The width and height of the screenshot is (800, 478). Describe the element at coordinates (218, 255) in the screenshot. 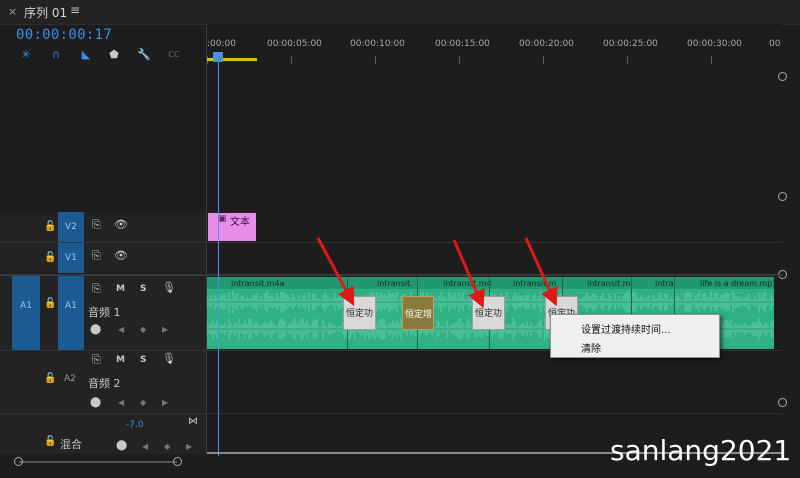

I see `playhead-line` at that location.